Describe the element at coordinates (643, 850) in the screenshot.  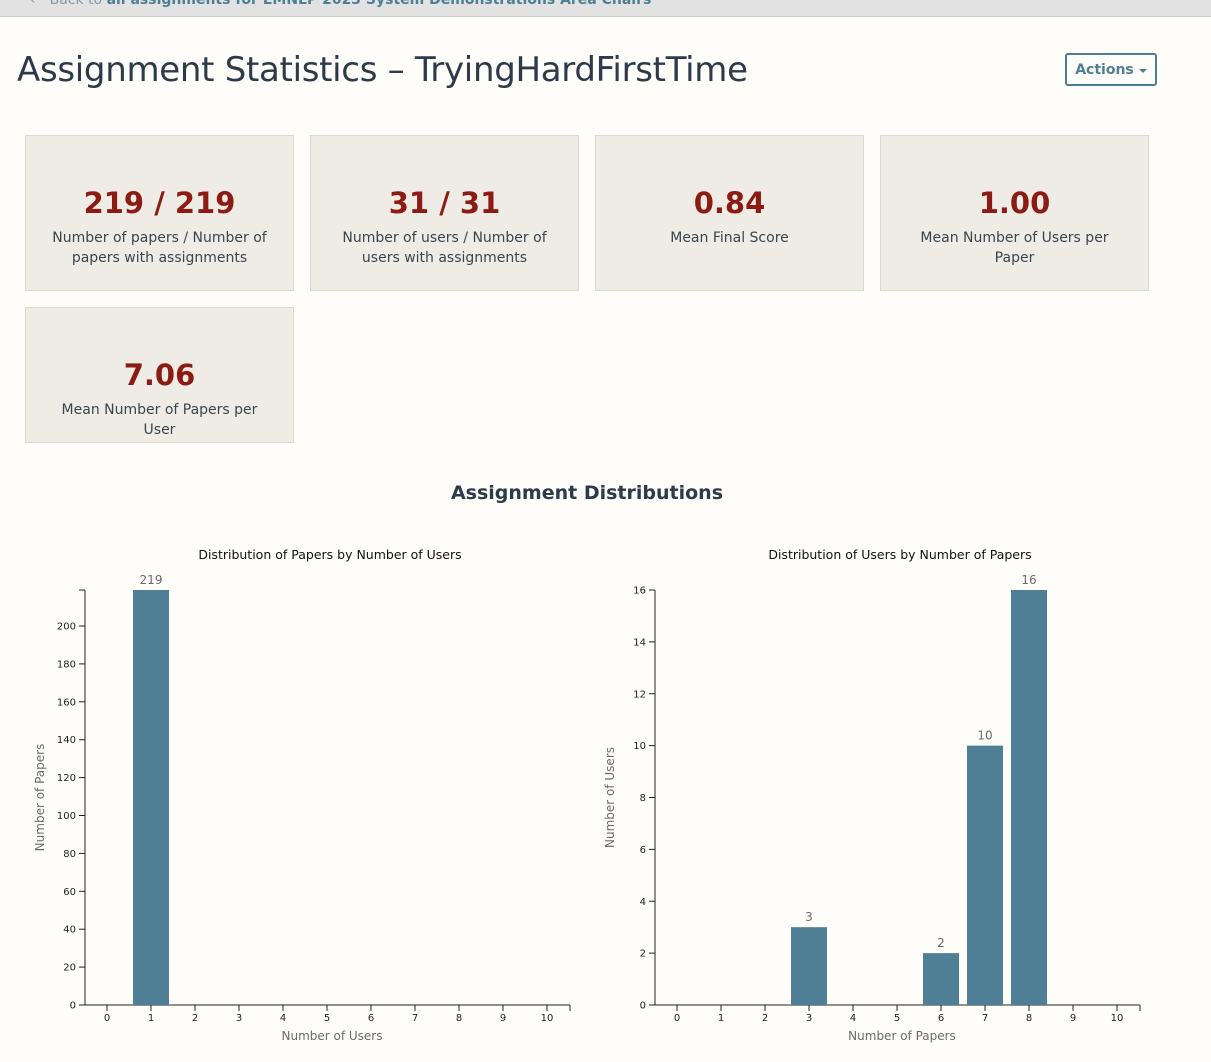
I see `y-tick-label: 6` at that location.